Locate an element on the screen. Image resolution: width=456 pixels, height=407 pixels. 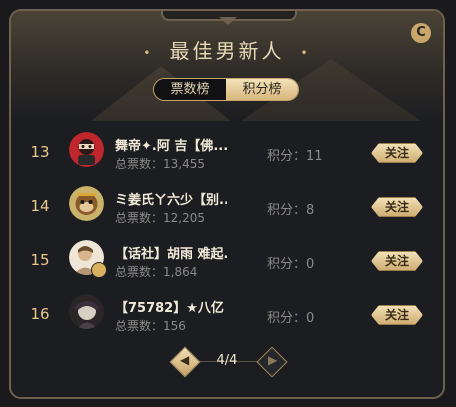
rank-number: 16 is located at coordinates (40, 314).